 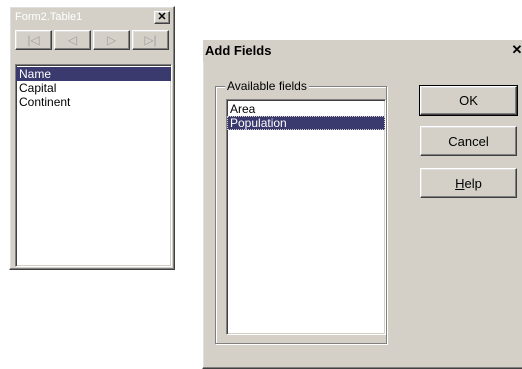 What do you see at coordinates (238, 50) in the screenshot?
I see `dialog-title: Add Fields` at bounding box center [238, 50].